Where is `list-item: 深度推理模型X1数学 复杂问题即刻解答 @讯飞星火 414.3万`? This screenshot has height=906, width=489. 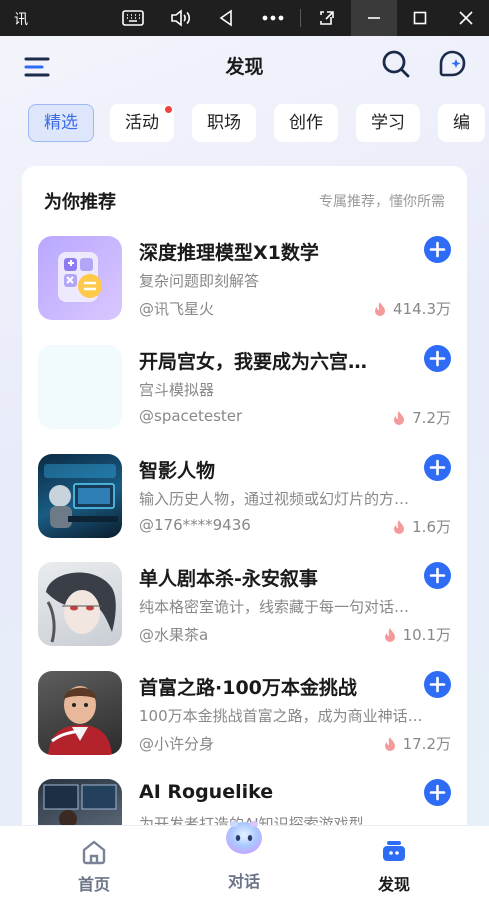 list-item: 深度推理模型X1数学 复杂问题即刻解答 @讯飞星火 414.3万 is located at coordinates (244, 284).